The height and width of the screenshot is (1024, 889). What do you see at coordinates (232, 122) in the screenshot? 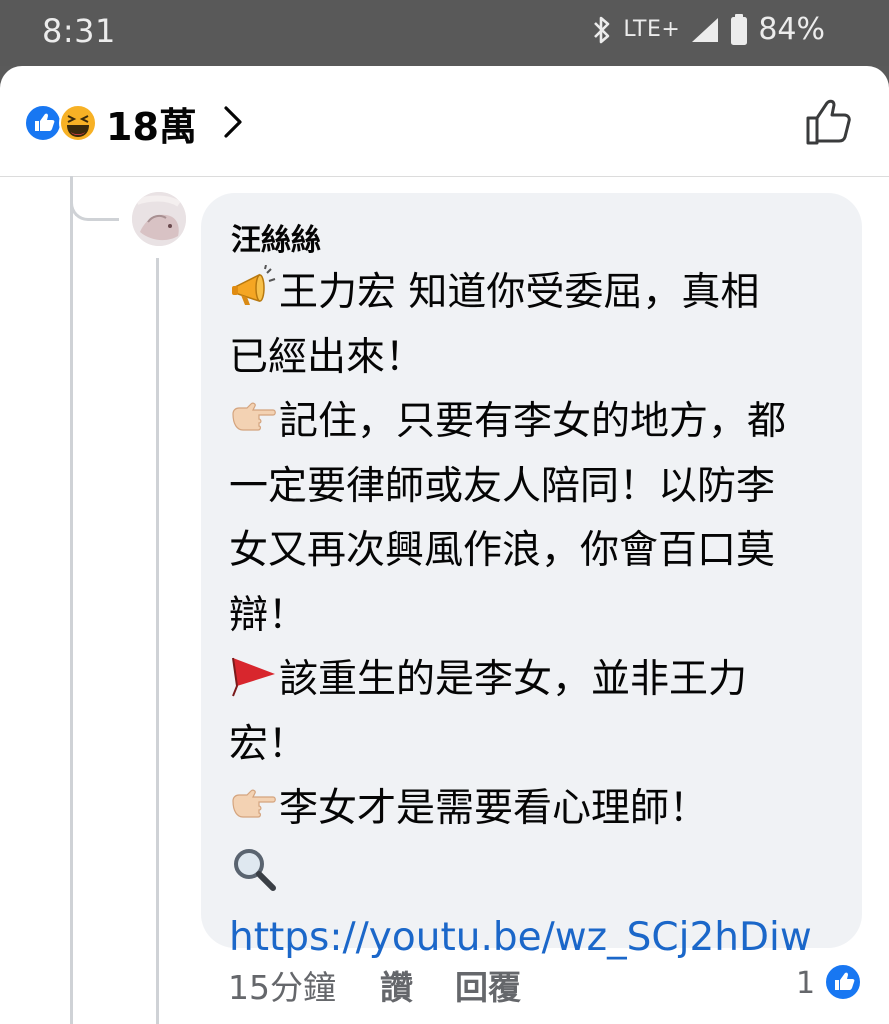
I see `chevron-right-icon` at bounding box center [232, 122].